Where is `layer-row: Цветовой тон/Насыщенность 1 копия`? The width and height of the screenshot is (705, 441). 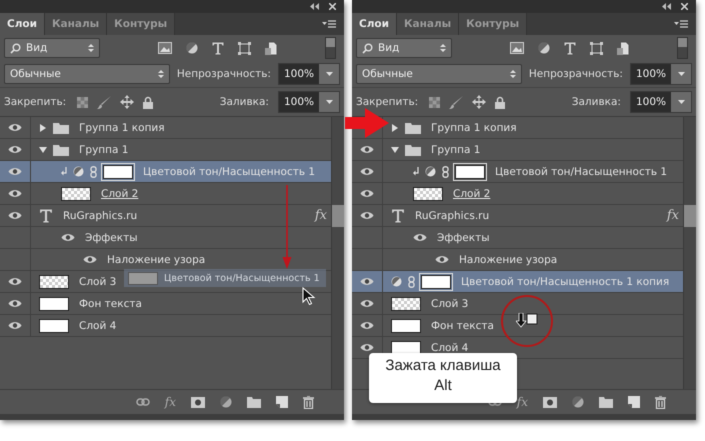
layer-row: Цветовой тон/Насыщенность 1 копия is located at coordinates (517, 282).